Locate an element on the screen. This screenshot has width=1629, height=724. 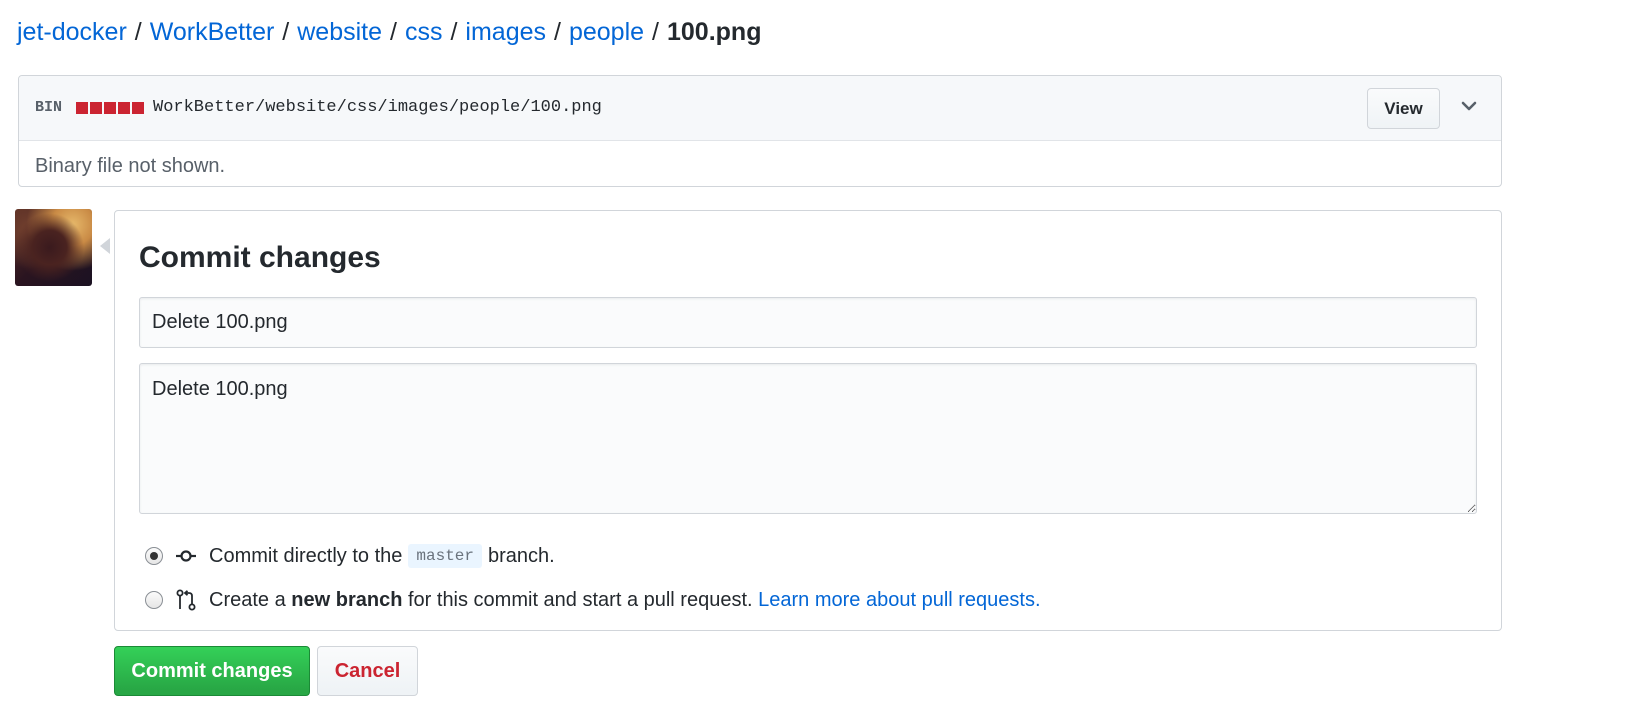
learn-more-pull-requests-link: Learn more about pull requests. is located at coordinates (899, 600).